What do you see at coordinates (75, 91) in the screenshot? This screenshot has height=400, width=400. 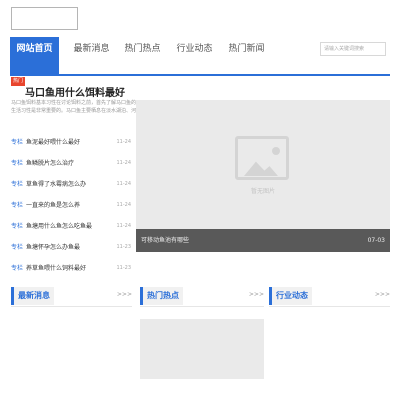 I see `featured-title: 马口鱼用什么饵料最好` at bounding box center [75, 91].